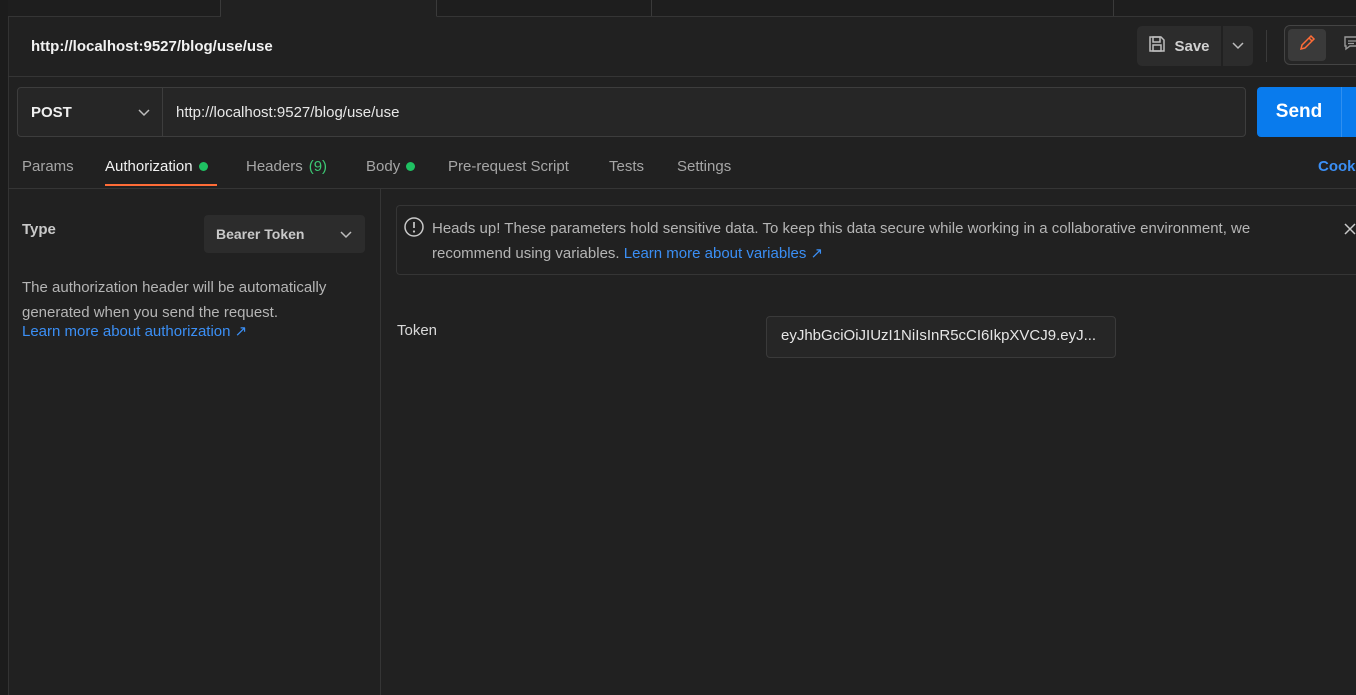  Describe the element at coordinates (274, 166) in the screenshot. I see `tab-headers-label: Headers` at that location.